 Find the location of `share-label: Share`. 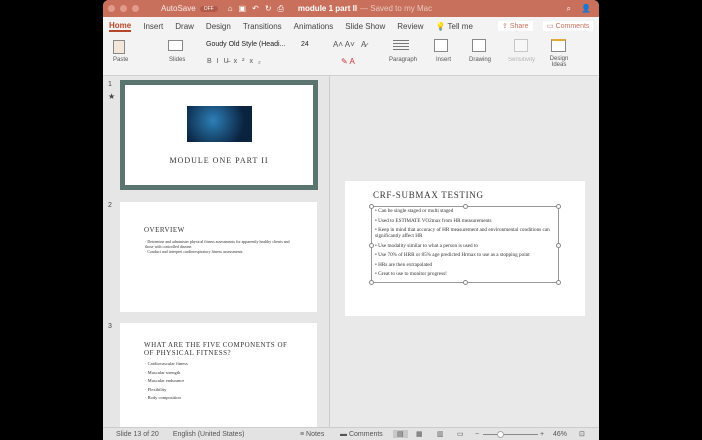

share-label: Share is located at coordinates (519, 26).